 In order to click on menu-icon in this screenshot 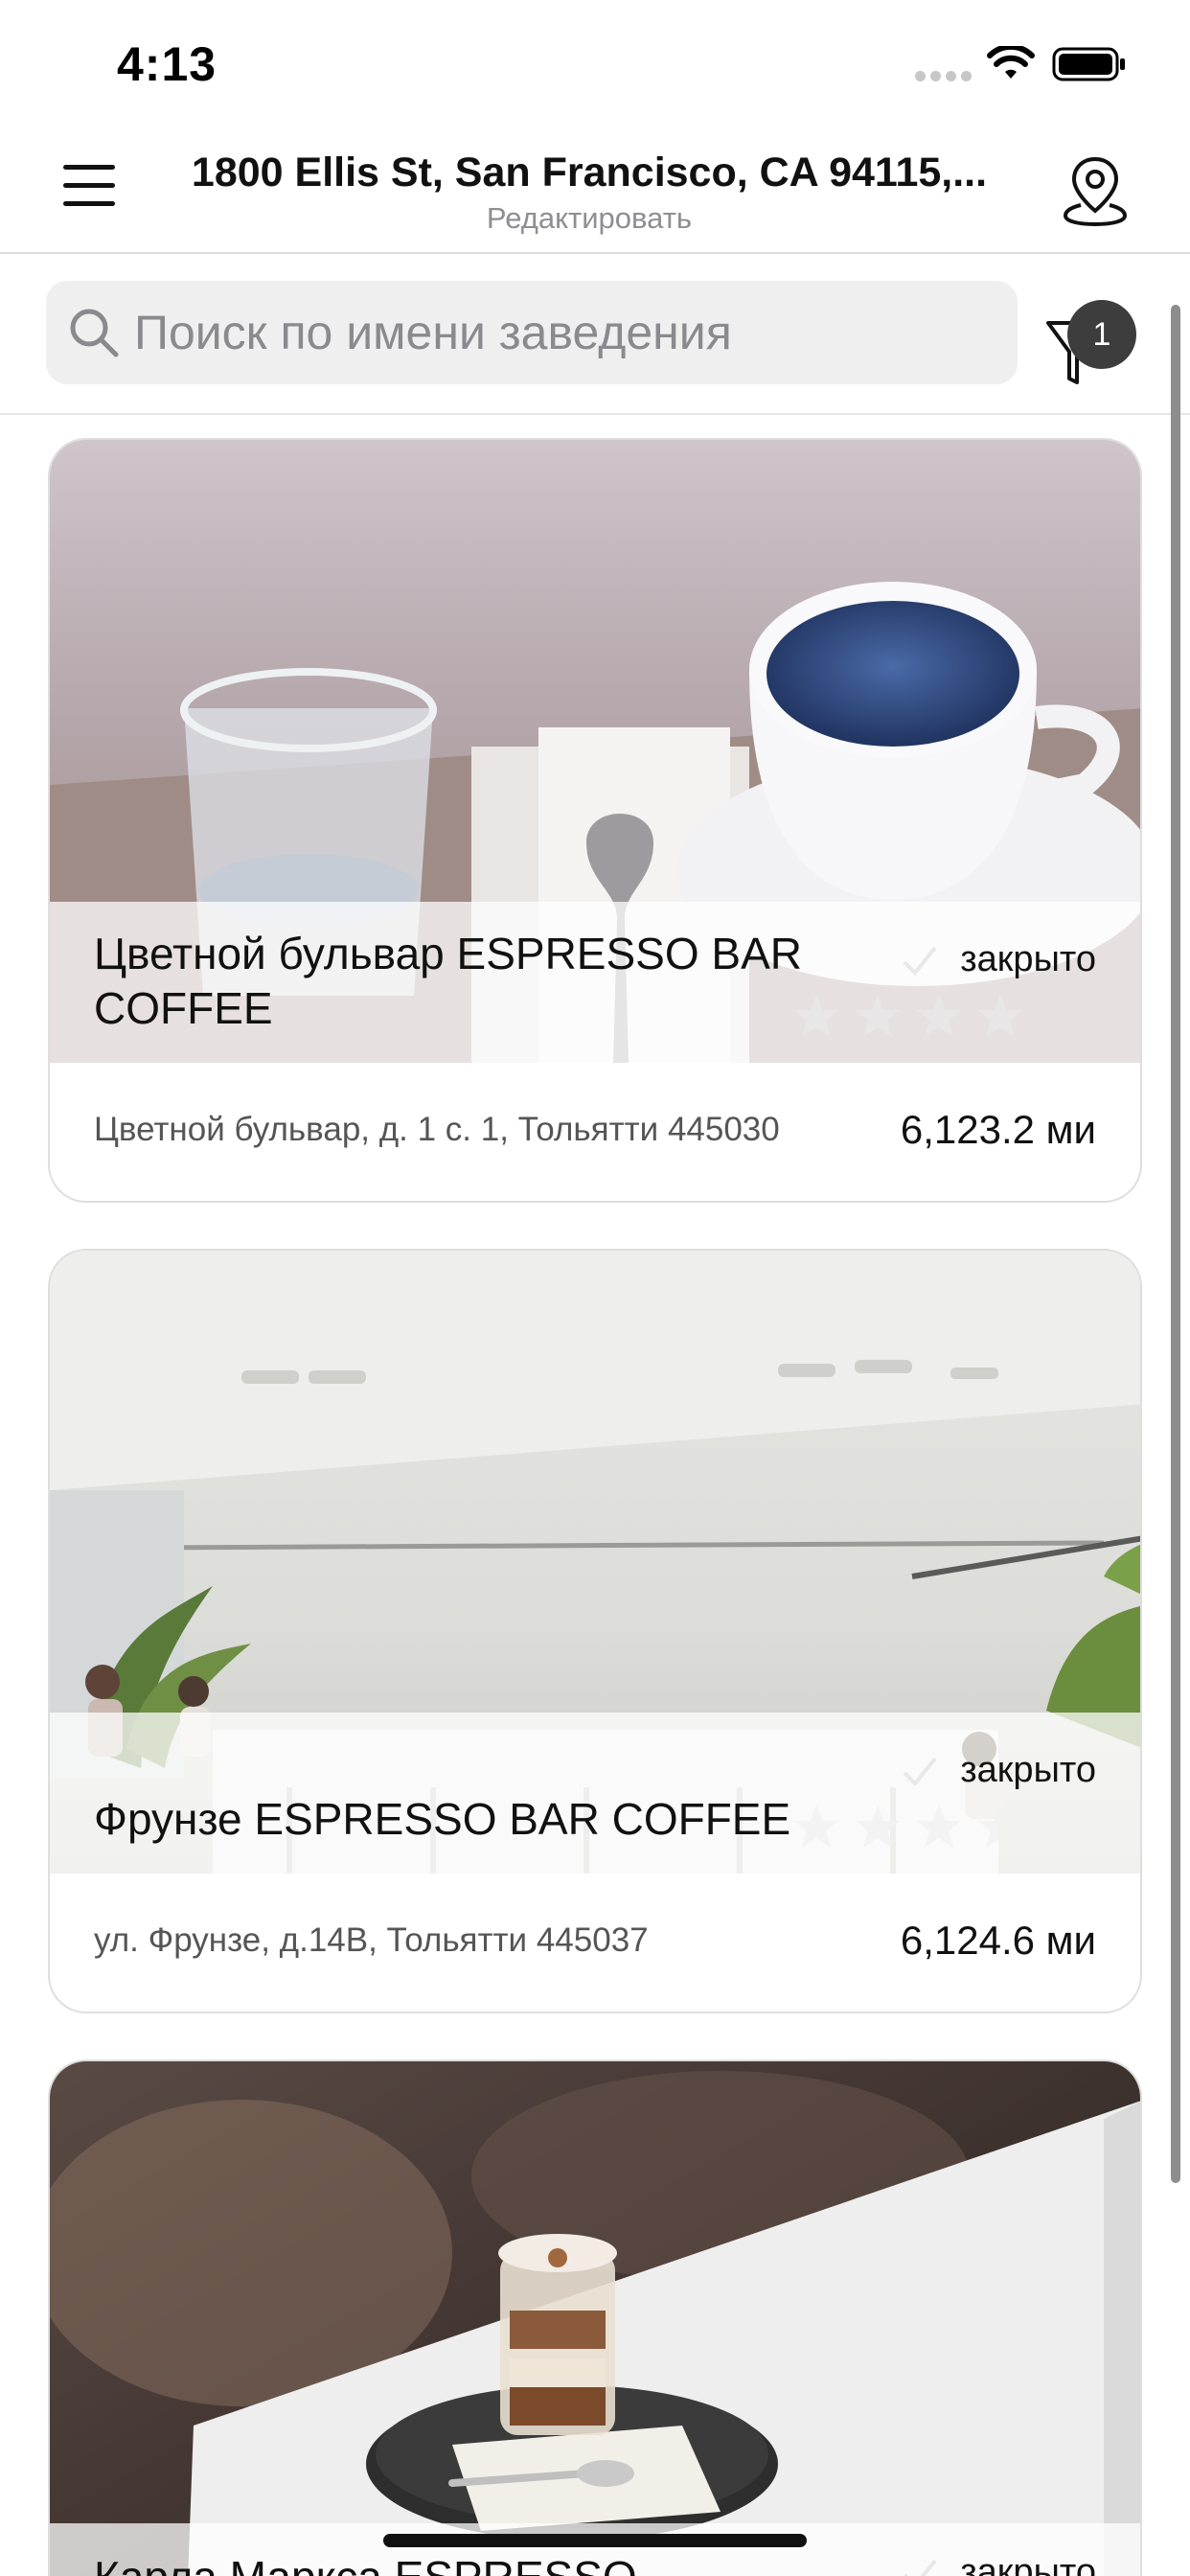, I will do `click(89, 187)`.